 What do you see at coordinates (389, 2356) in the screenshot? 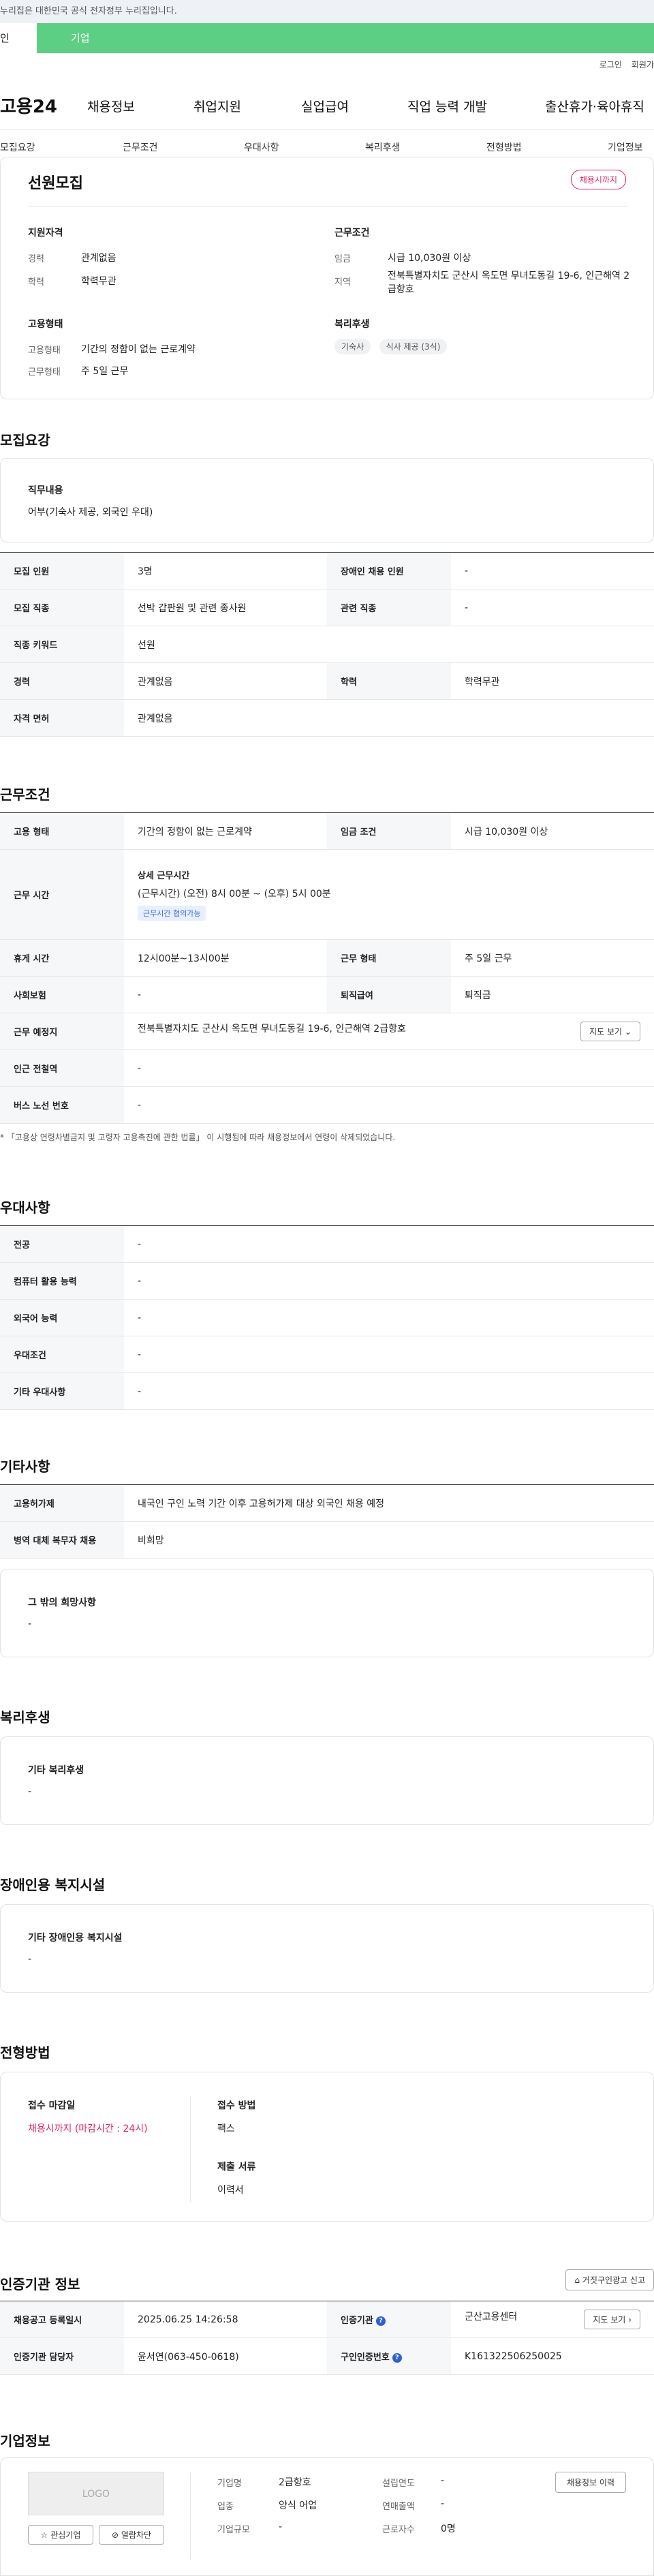
I see `table-header-cell: 구인인증번호?` at bounding box center [389, 2356].